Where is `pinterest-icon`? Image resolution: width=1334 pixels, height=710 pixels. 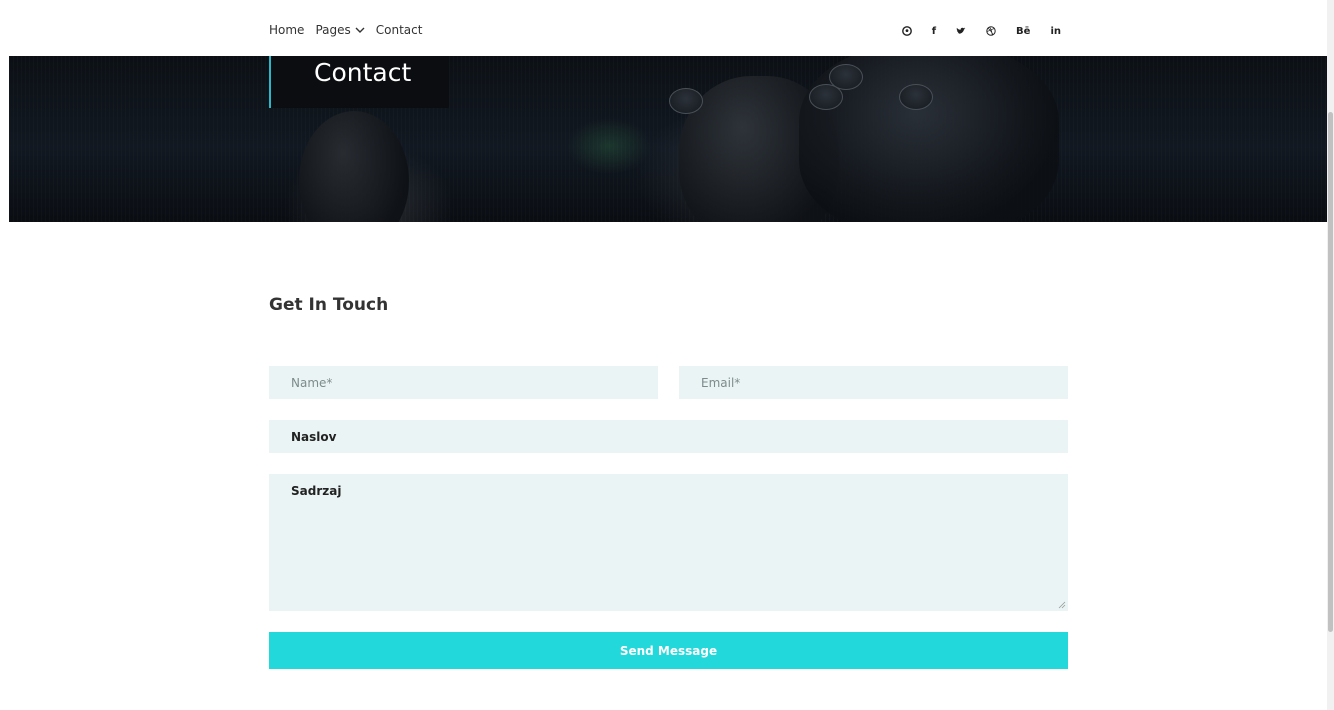 pinterest-icon is located at coordinates (906, 31).